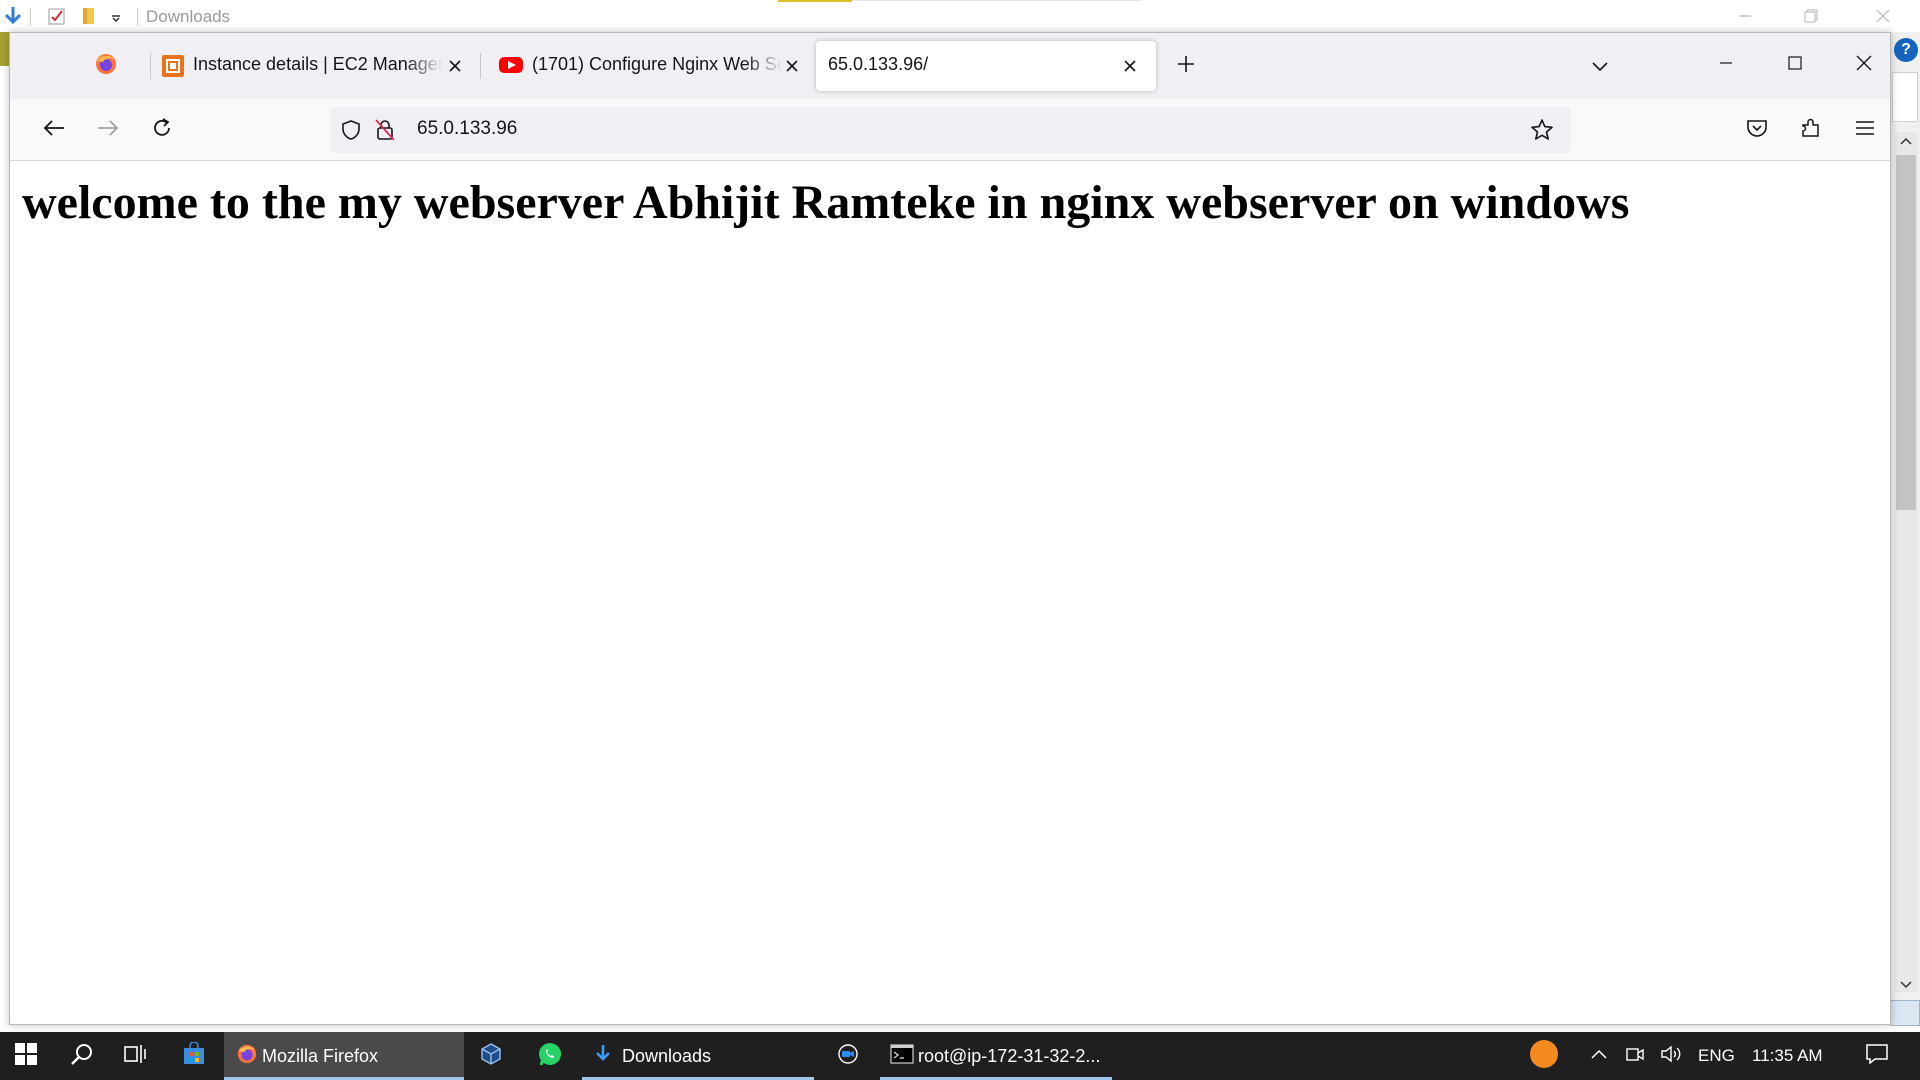 The width and height of the screenshot is (1920, 1080). Describe the element at coordinates (1716, 1056) in the screenshot. I see `input-language-indicator: ENG` at that location.